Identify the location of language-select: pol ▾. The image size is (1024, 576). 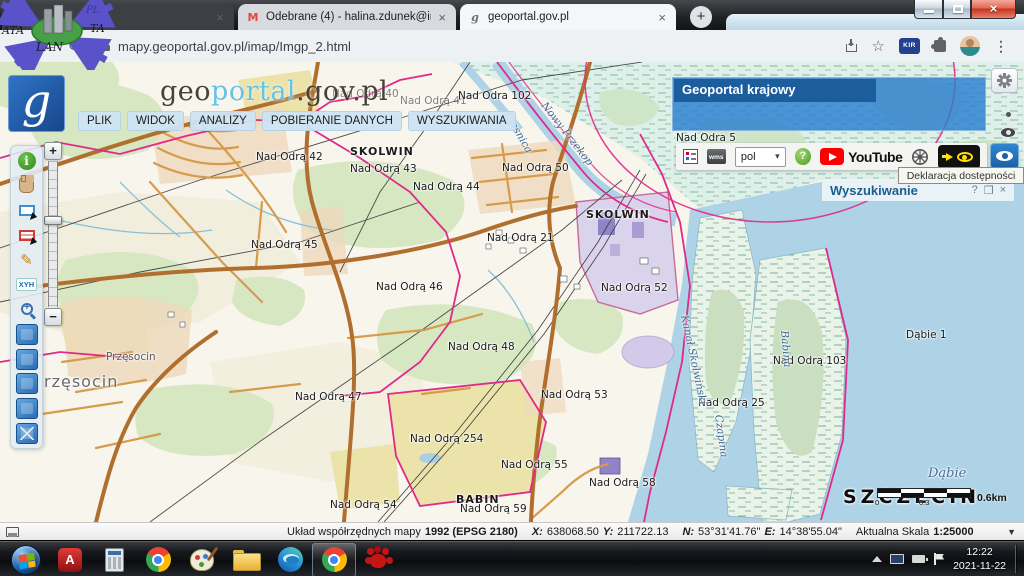
(760, 156).